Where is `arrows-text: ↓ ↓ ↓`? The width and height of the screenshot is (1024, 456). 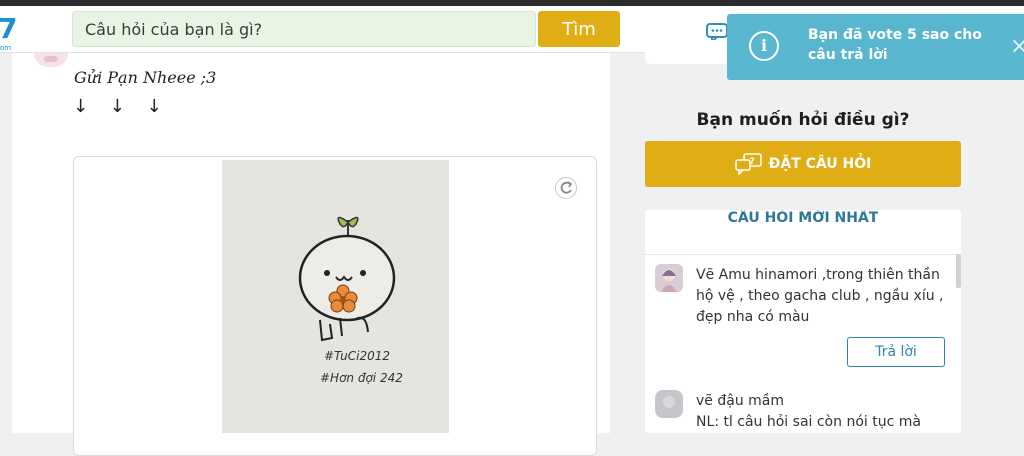
arrows-text: ↓ ↓ ↓ is located at coordinates (121, 106).